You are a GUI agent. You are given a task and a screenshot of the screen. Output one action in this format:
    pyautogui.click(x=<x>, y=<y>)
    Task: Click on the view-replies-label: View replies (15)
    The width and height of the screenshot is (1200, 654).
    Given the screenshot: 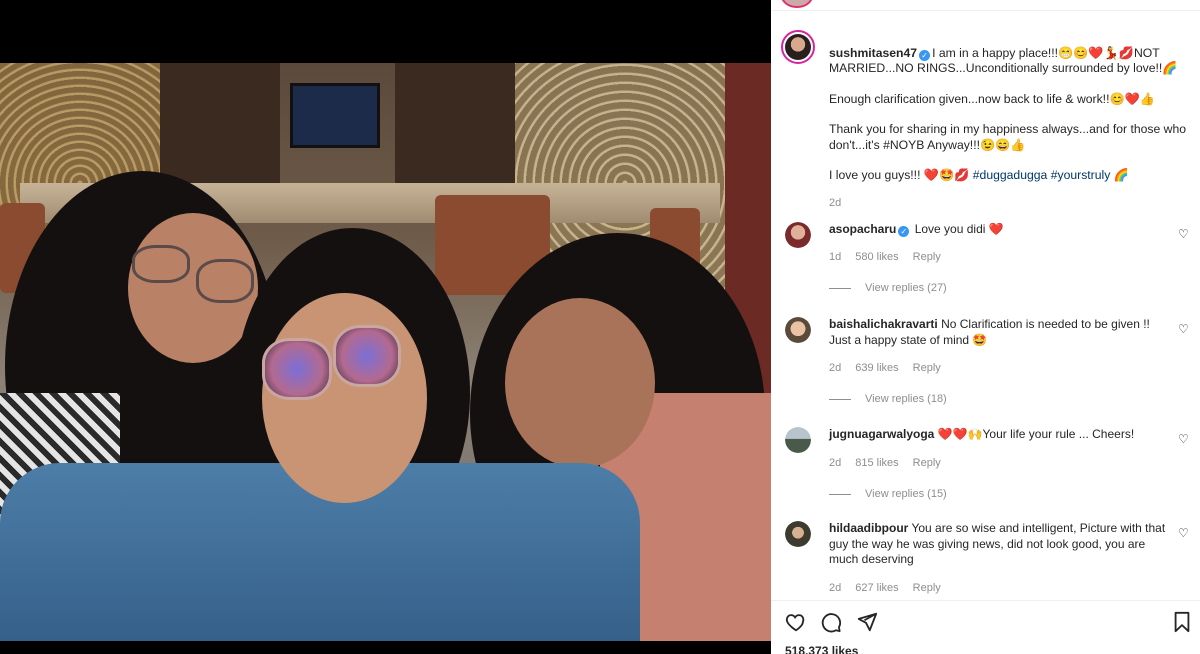 What is the action you would take?
    pyautogui.click(x=906, y=494)
    